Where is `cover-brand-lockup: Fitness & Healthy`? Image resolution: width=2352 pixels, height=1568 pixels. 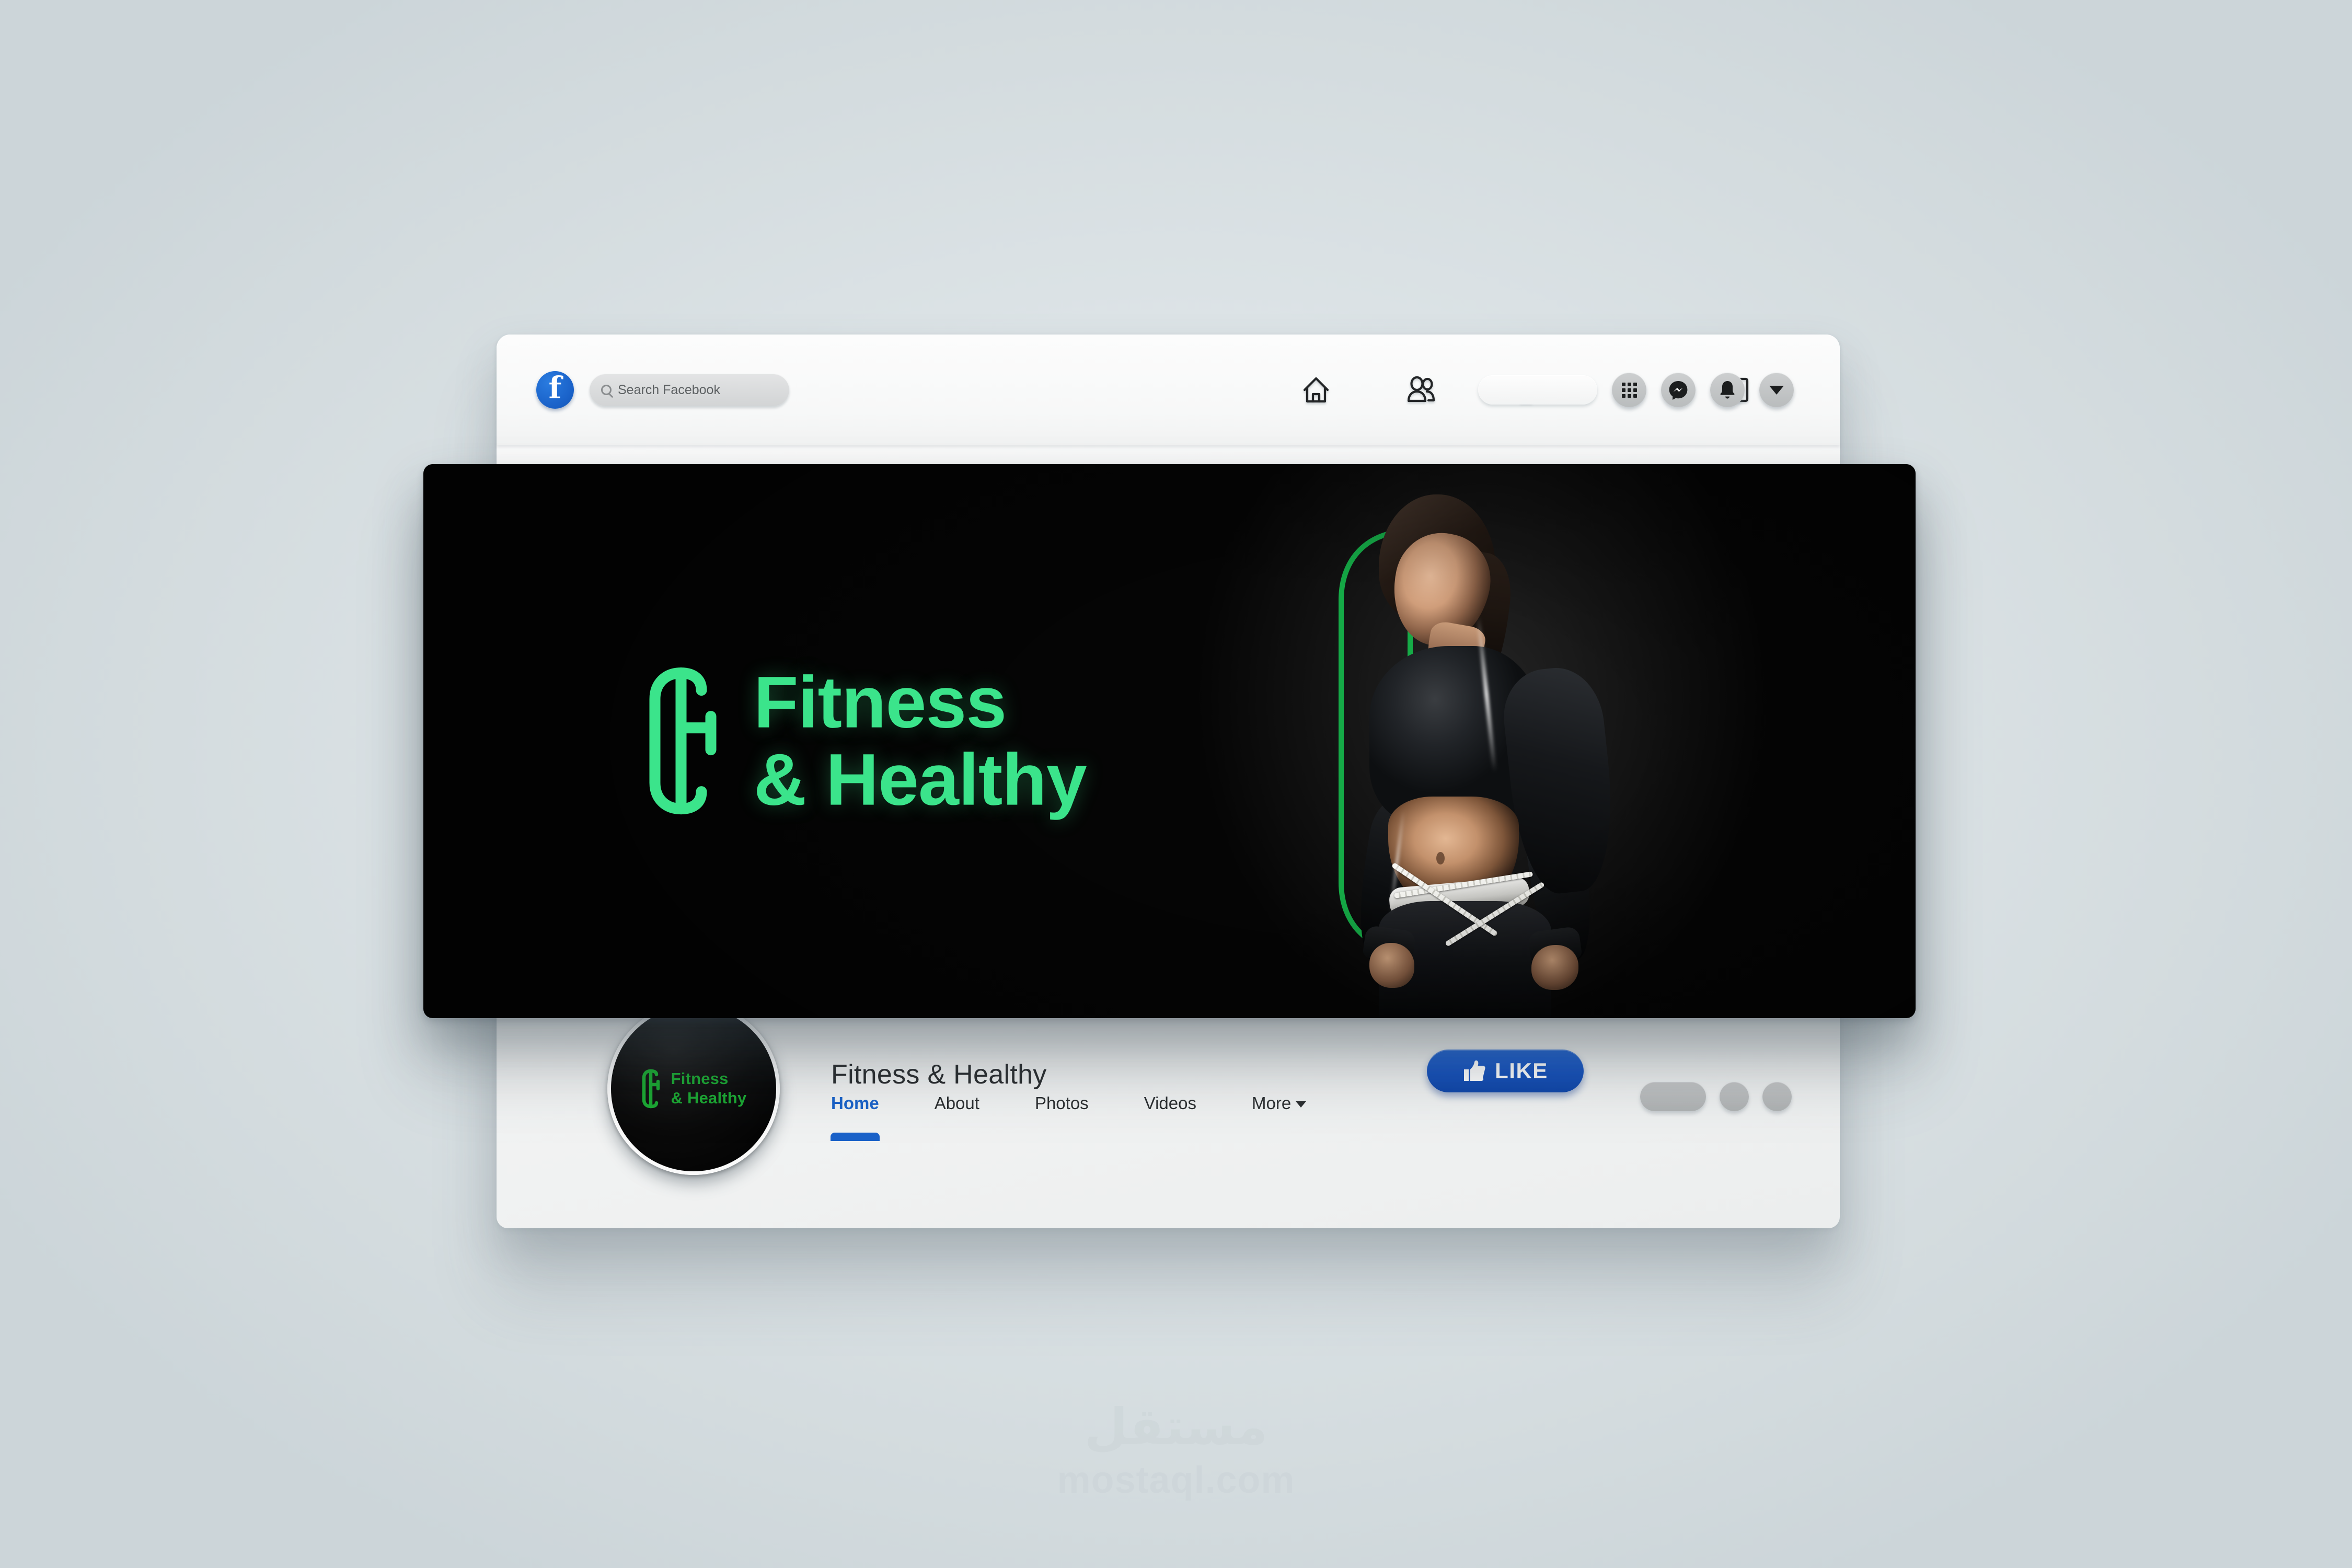 cover-brand-lockup: Fitness & Healthy is located at coordinates (865, 741).